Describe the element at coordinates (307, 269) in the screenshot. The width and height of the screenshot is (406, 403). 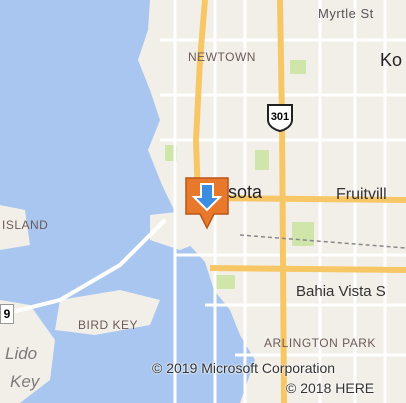
I see `bahia-vista` at that location.